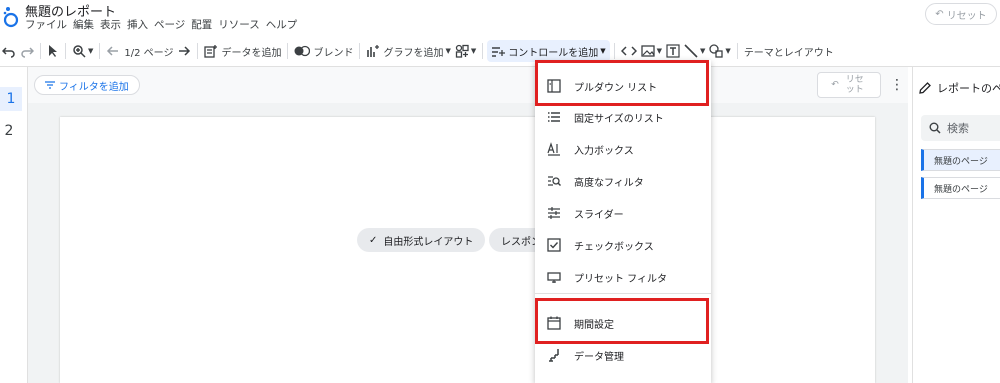 The width and height of the screenshot is (1000, 383). I want to click on next-page-button, so click(184, 51).